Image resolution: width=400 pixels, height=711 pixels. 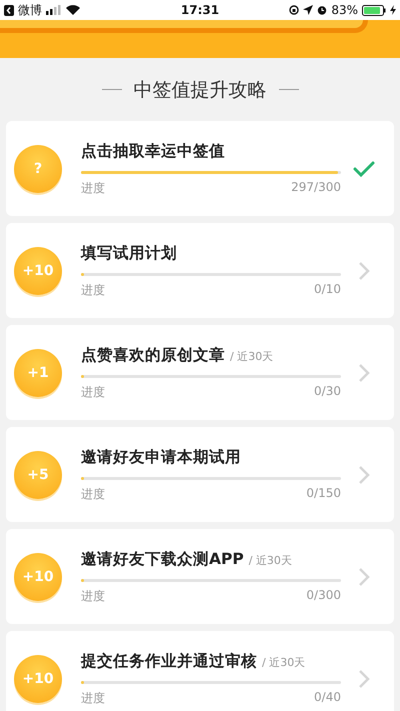 I want to click on clock-time: 17:31, so click(x=200, y=10).